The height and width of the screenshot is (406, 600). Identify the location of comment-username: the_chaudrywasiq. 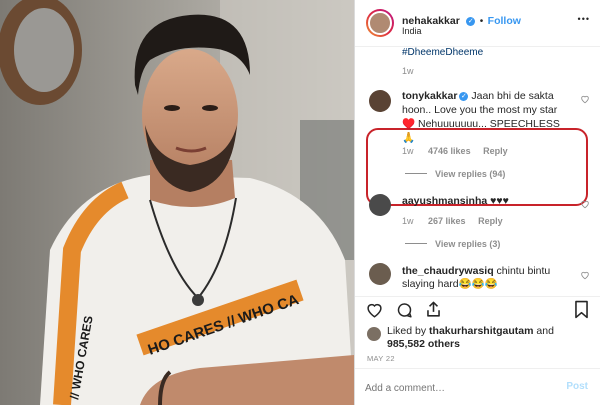
(448, 271).